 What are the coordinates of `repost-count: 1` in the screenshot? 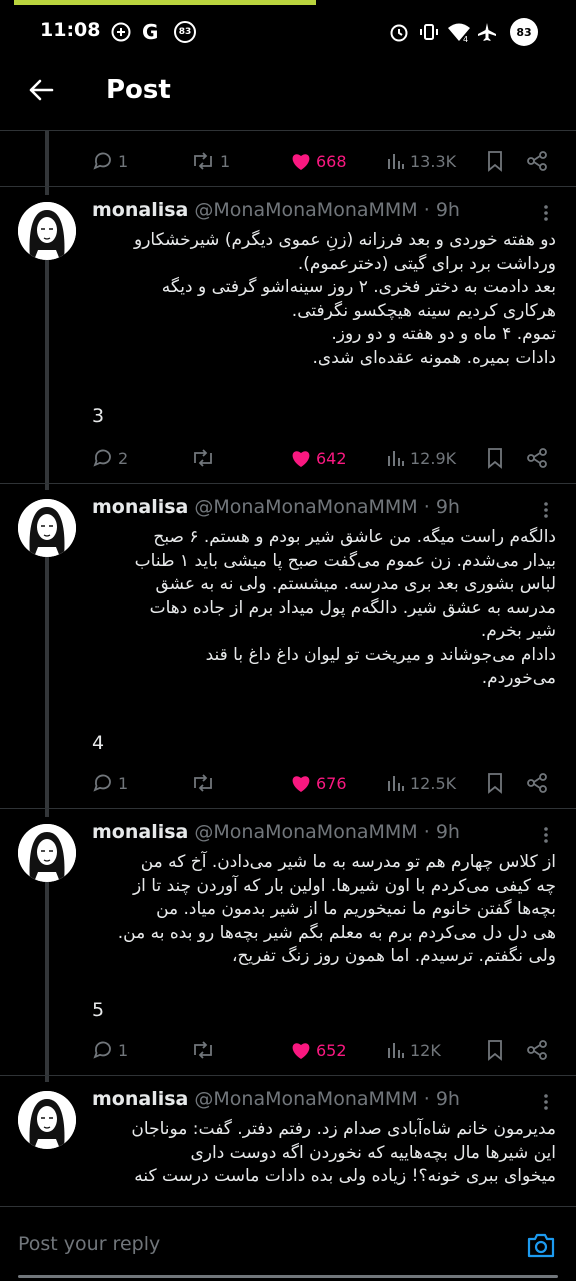 It's located at (225, 161).